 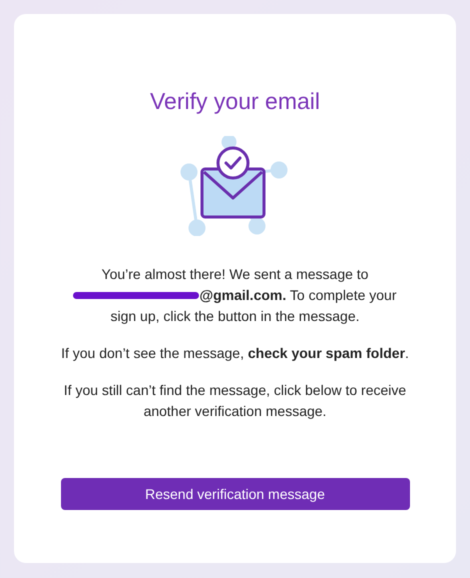 What do you see at coordinates (298, 295) in the screenshot?
I see `message-text: @gmail.com. To complete your` at bounding box center [298, 295].